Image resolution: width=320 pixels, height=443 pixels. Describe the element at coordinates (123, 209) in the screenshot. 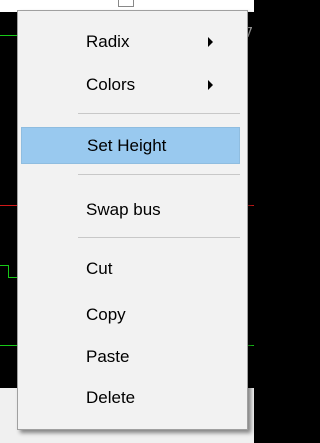

I see `menu-item-label: Swap bus` at that location.